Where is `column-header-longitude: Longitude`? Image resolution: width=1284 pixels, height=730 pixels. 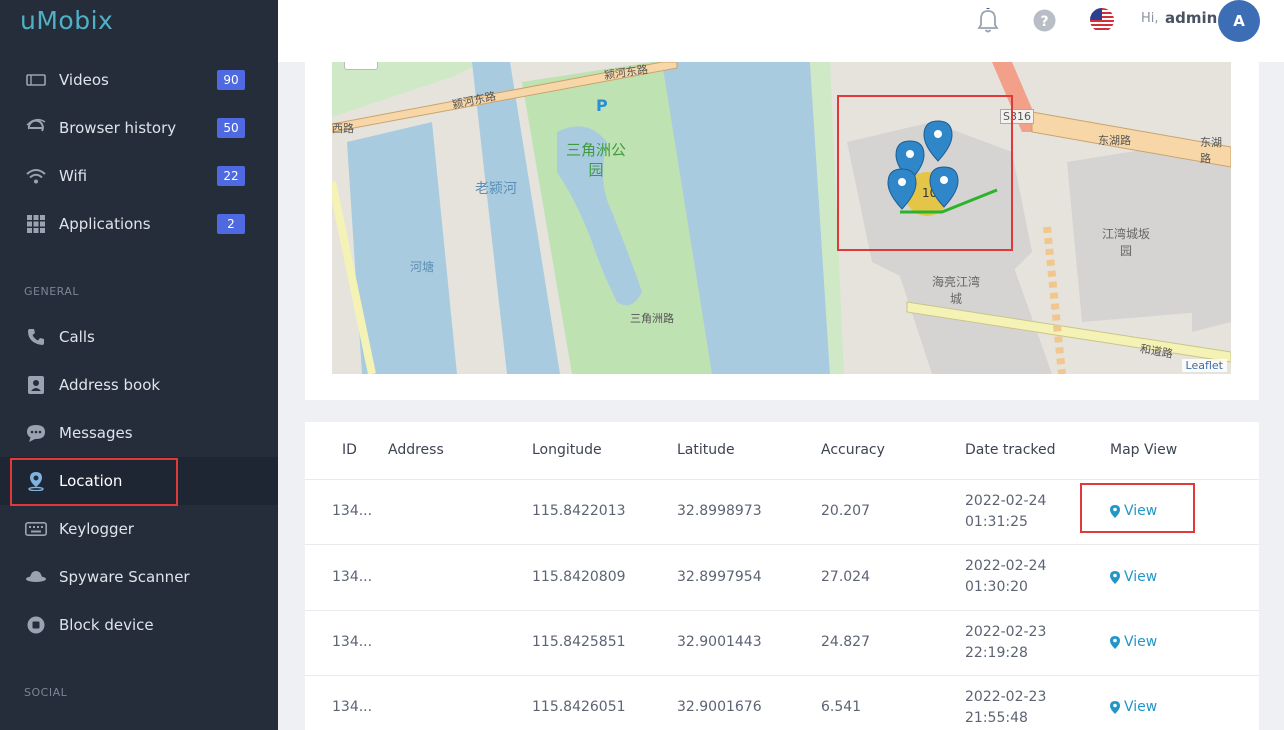
column-header-longitude: Longitude is located at coordinates (567, 450).